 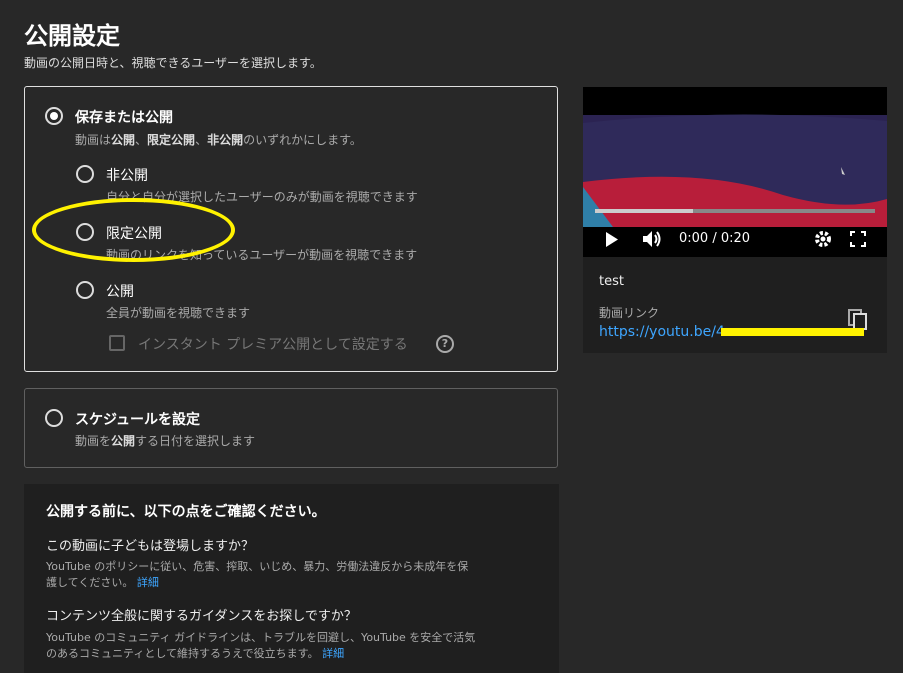 I want to click on save-publish-radio, so click(x=54, y=116).